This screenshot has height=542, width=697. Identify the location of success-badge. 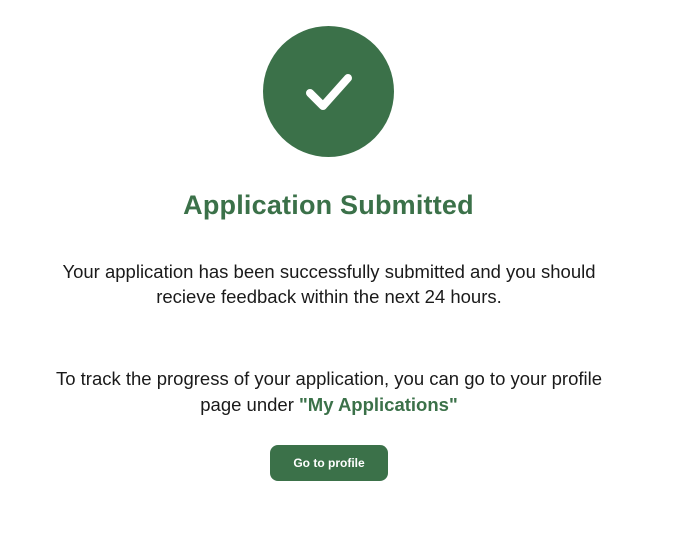
(328, 91).